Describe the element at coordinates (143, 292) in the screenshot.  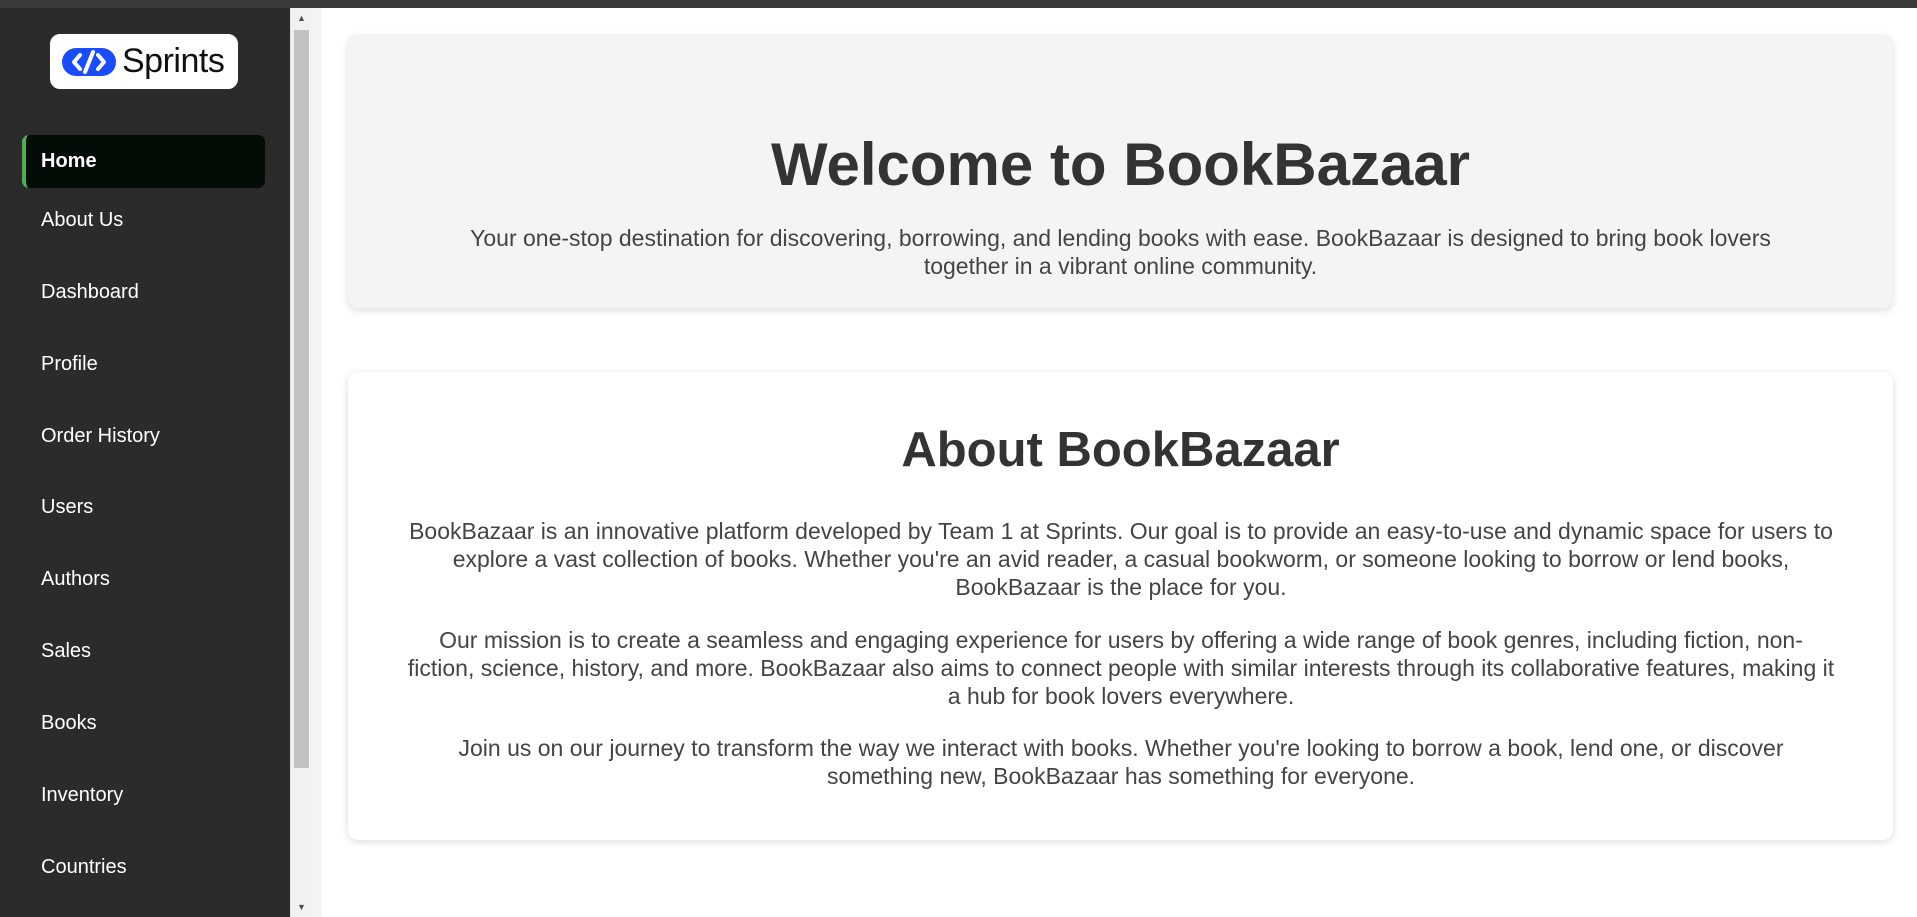
I see `sidebar-item-dashboard: Dashboard` at that location.